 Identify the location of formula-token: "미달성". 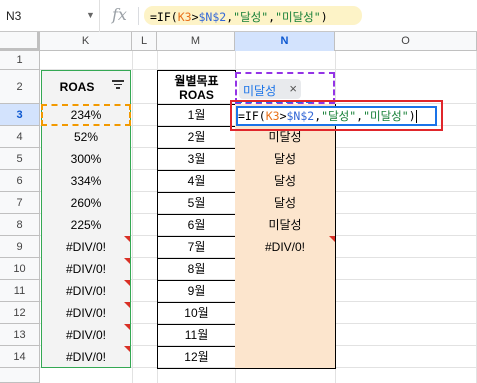
(298, 17).